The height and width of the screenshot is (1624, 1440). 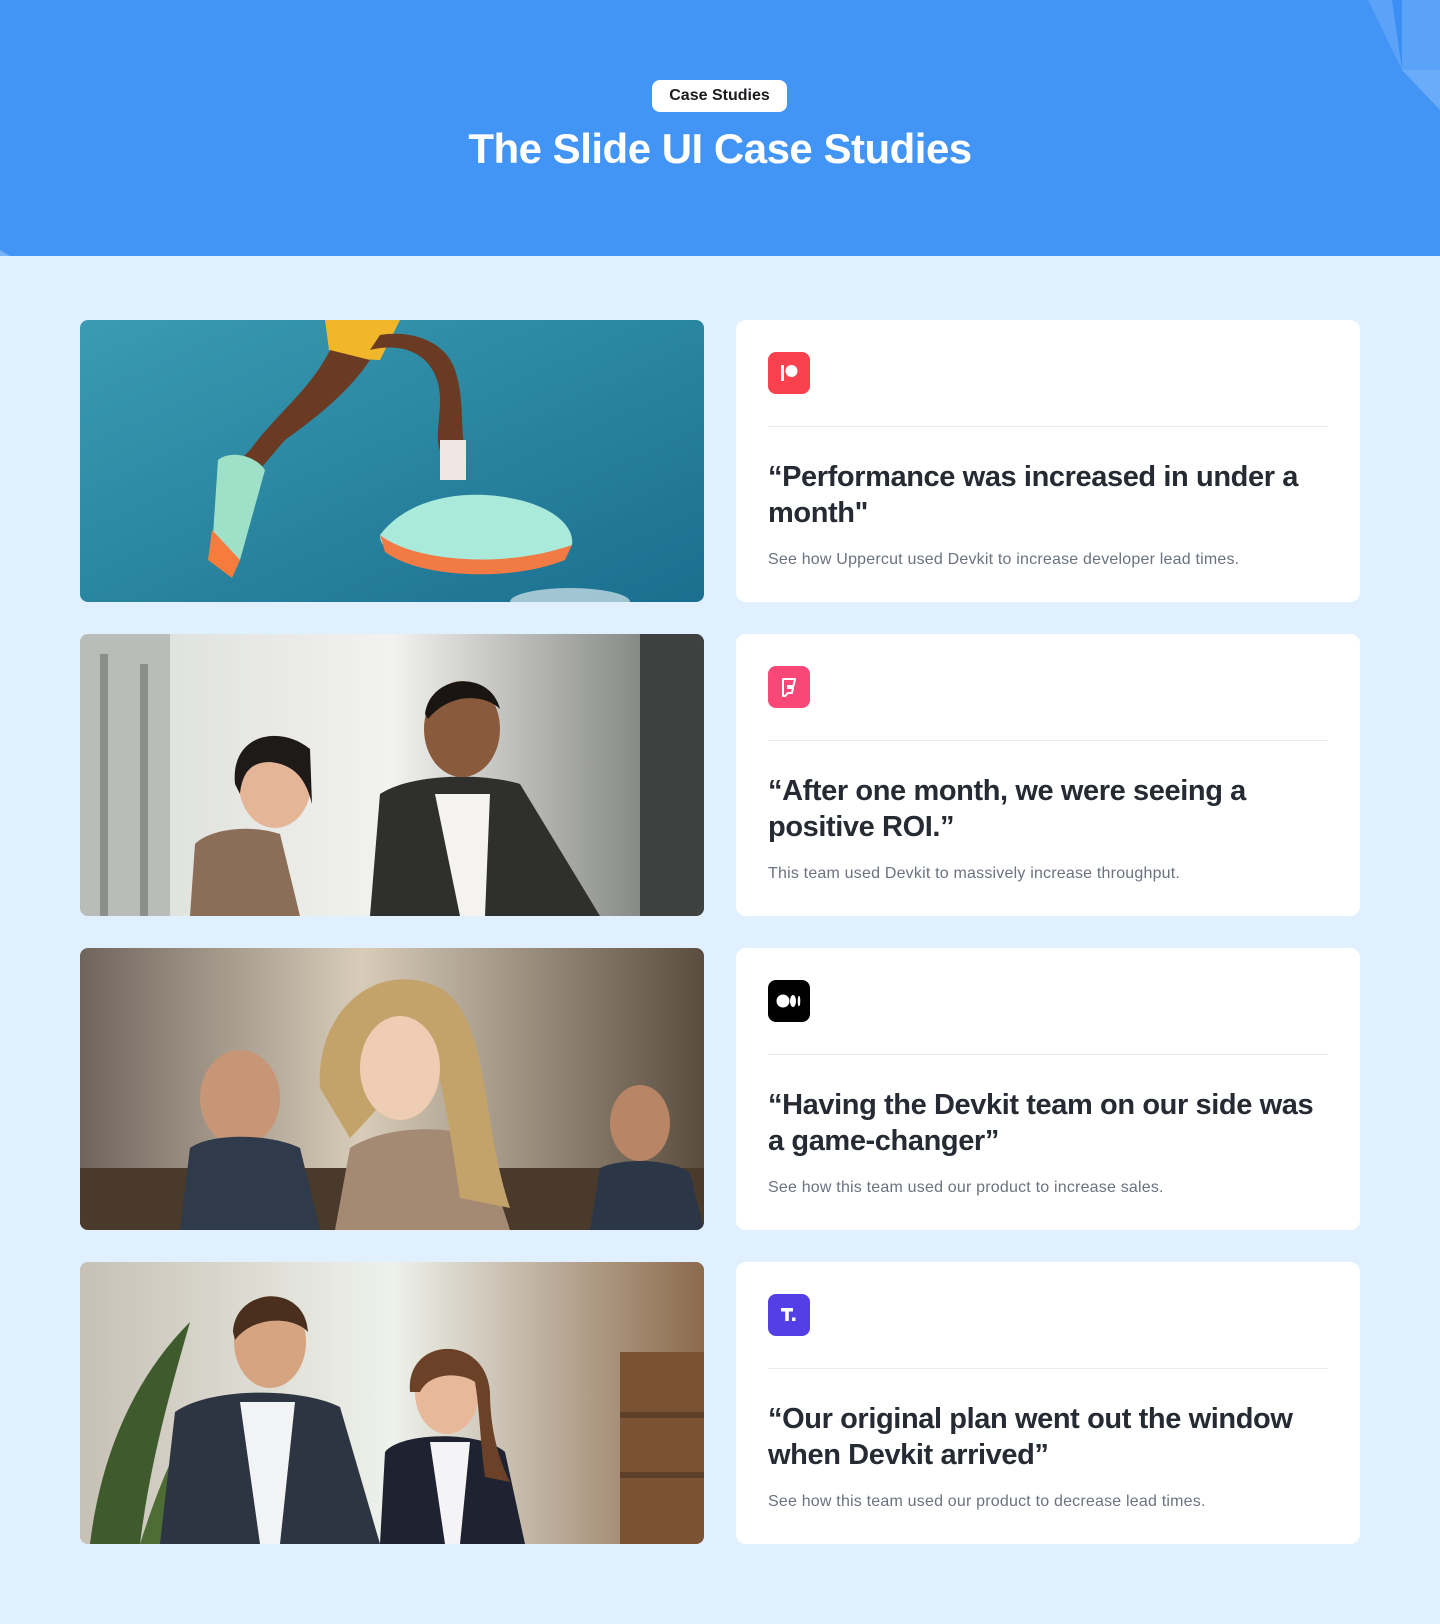 What do you see at coordinates (789, 1315) in the screenshot?
I see `typeform-logo-icon` at bounding box center [789, 1315].